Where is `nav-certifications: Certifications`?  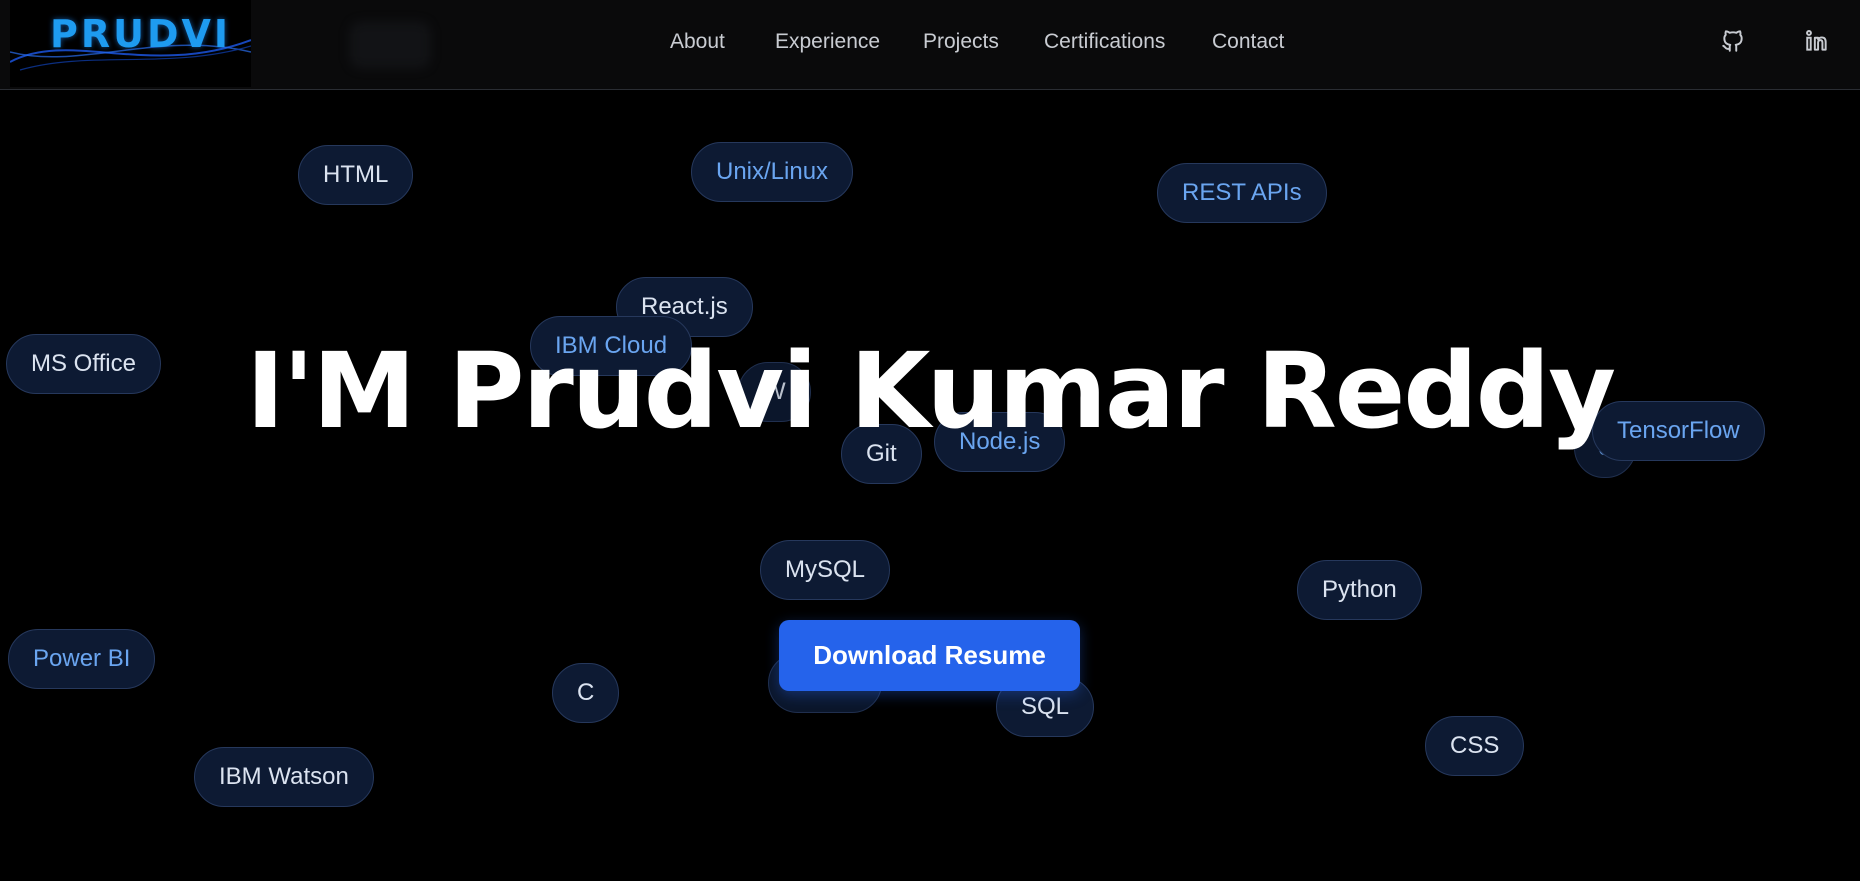 nav-certifications: Certifications is located at coordinates (1104, 42).